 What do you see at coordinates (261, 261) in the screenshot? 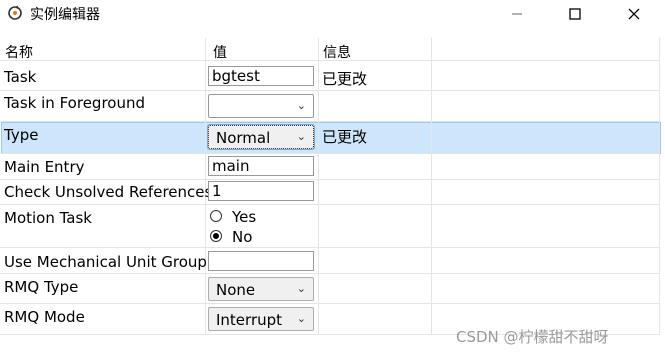
I see `mech-unit-input` at bounding box center [261, 261].